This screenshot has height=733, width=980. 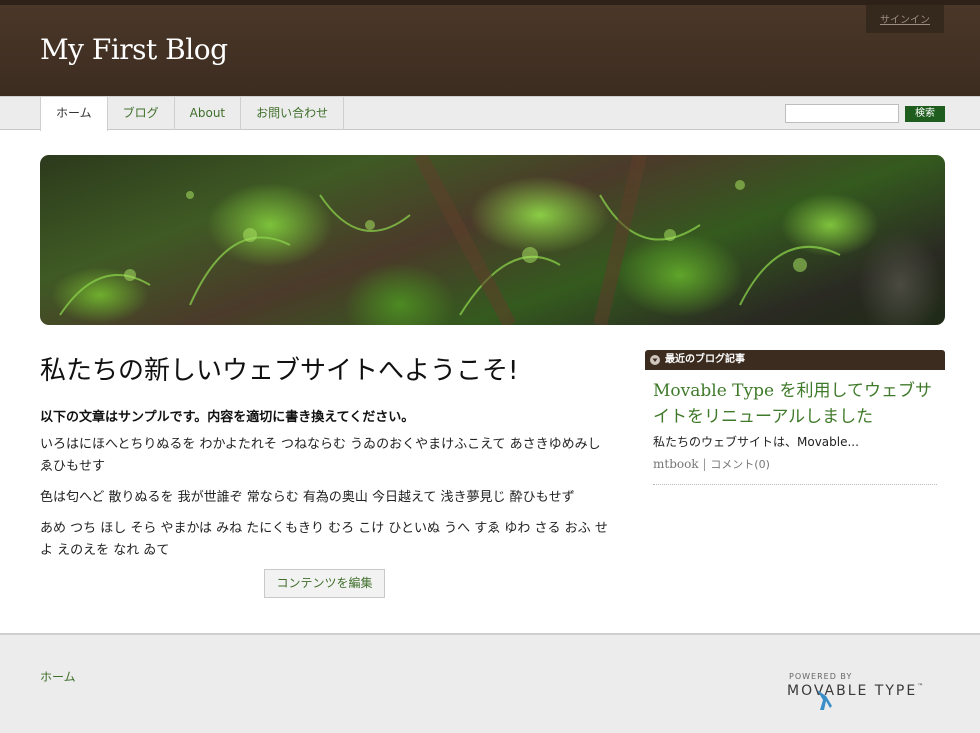 I want to click on movable-type-logo: MOVABLE TYPE™, so click(x=855, y=691).